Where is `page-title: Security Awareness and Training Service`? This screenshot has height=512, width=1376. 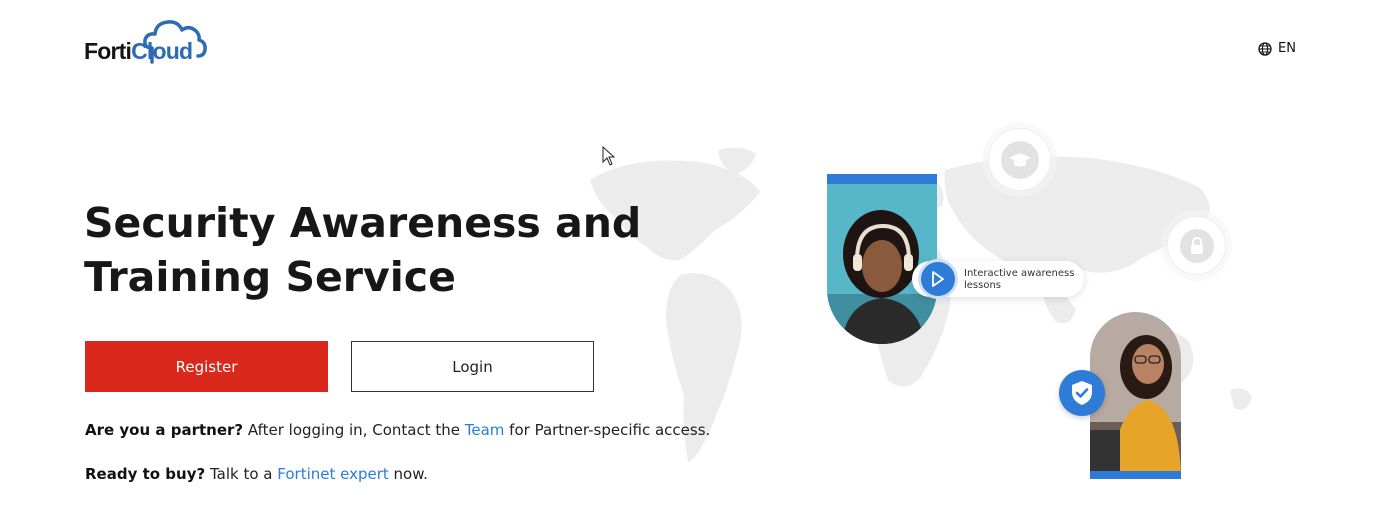 page-title: Security Awareness and Training Service is located at coordinates (363, 250).